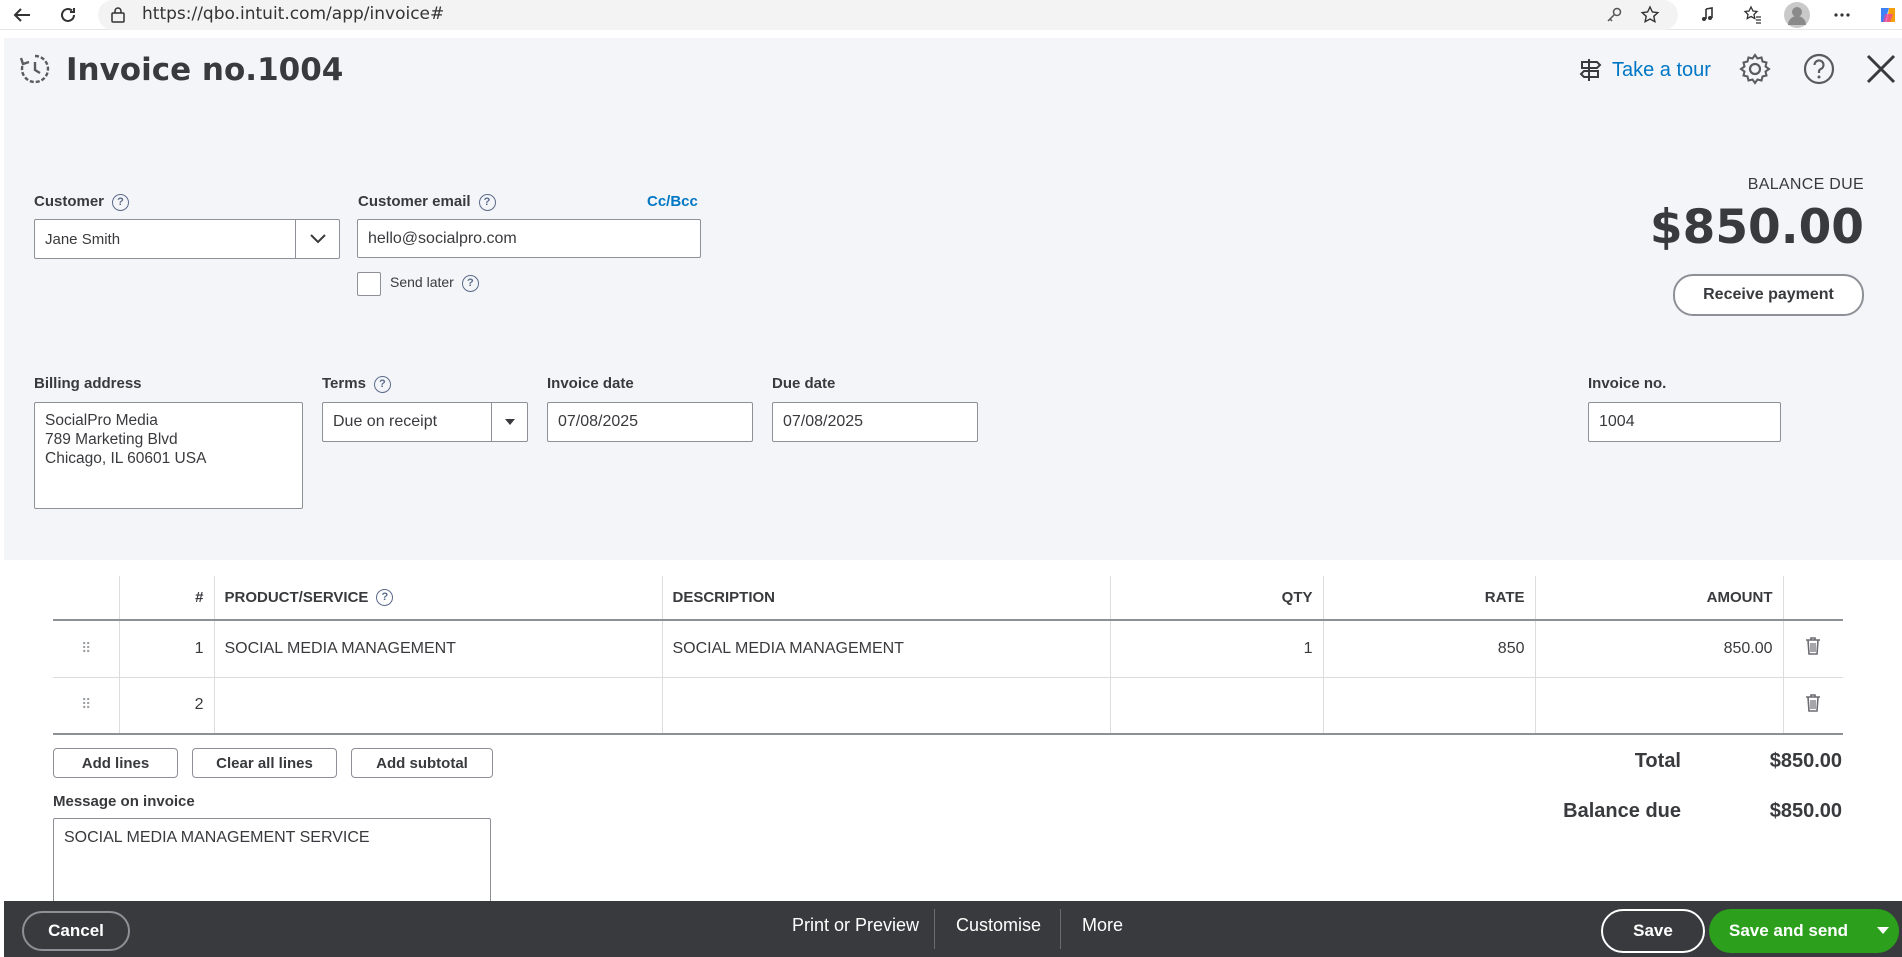 This screenshot has height=957, width=1902. What do you see at coordinates (118, 15) in the screenshot?
I see `site-info-icon` at bounding box center [118, 15].